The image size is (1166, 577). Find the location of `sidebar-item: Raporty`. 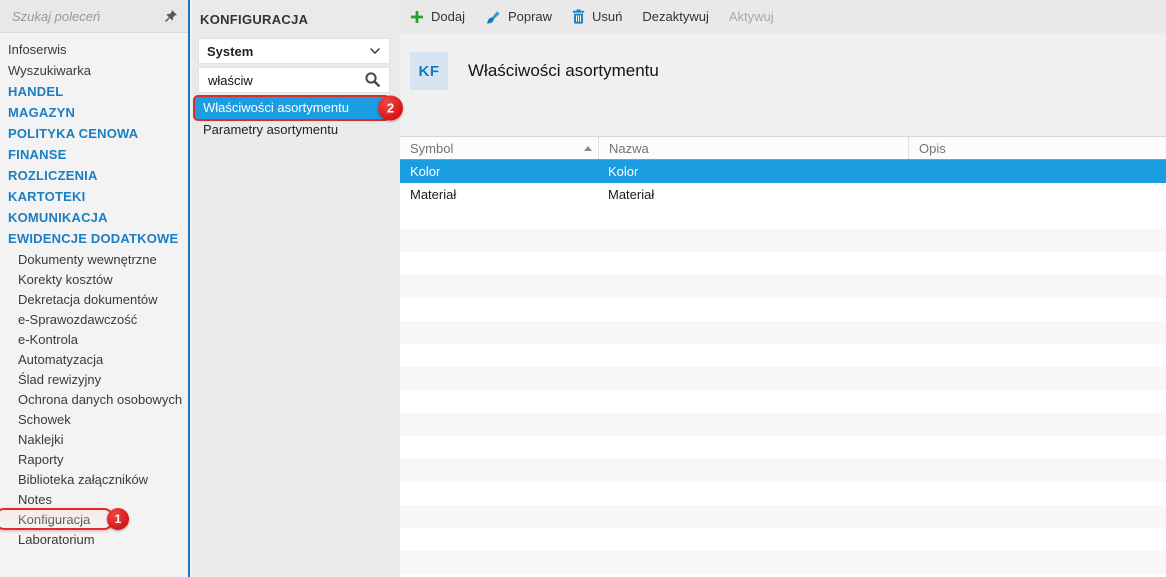

sidebar-item: Raporty is located at coordinates (94, 459).